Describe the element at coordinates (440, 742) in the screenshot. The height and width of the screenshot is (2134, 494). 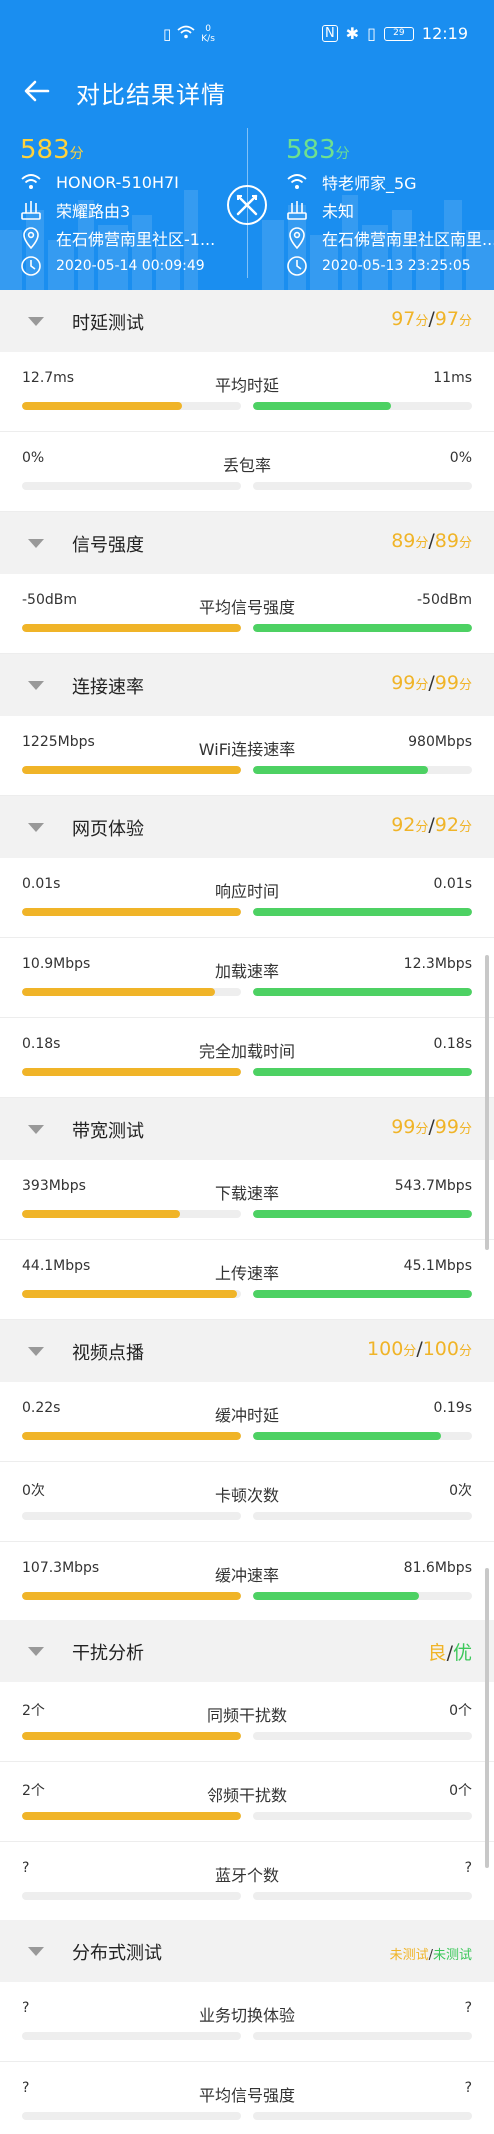
I see `right-value: 980Mbps` at that location.